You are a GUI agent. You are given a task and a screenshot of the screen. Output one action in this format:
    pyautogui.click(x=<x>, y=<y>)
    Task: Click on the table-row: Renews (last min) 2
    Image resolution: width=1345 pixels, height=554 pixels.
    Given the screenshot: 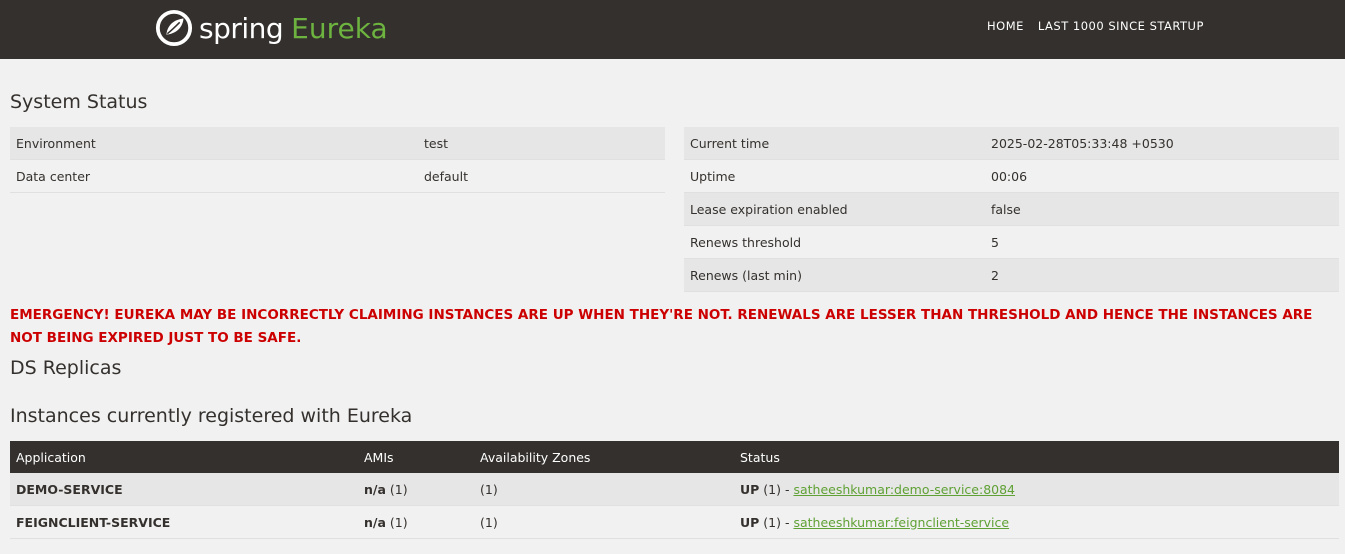 What is the action you would take?
    pyautogui.click(x=1011, y=275)
    